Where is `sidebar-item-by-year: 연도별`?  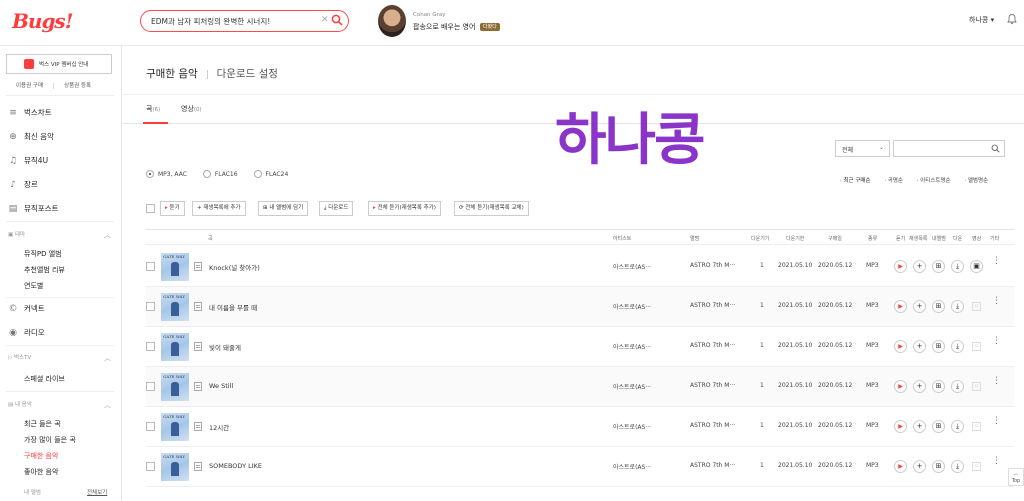
sidebar-item-by-year: 연도별 is located at coordinates (33, 286).